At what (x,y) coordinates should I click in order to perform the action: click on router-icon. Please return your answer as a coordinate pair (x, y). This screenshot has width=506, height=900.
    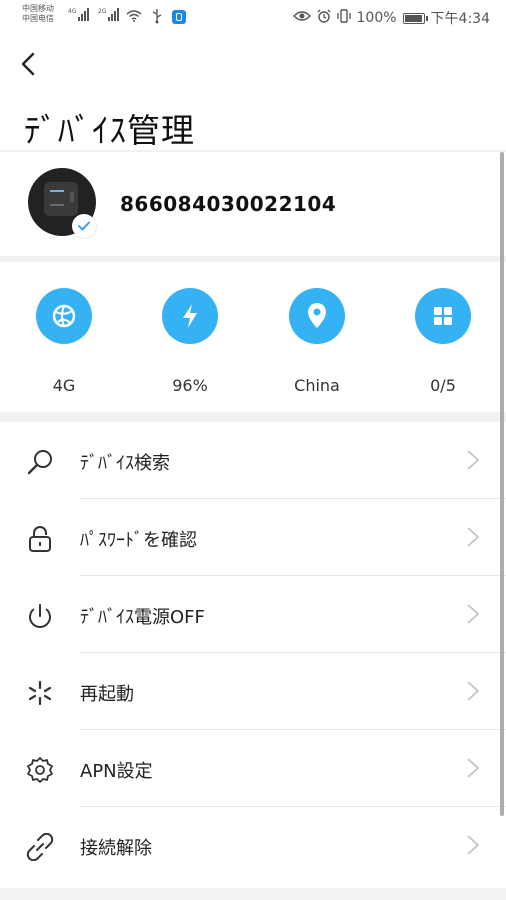
    Looking at the image, I should click on (61, 199).